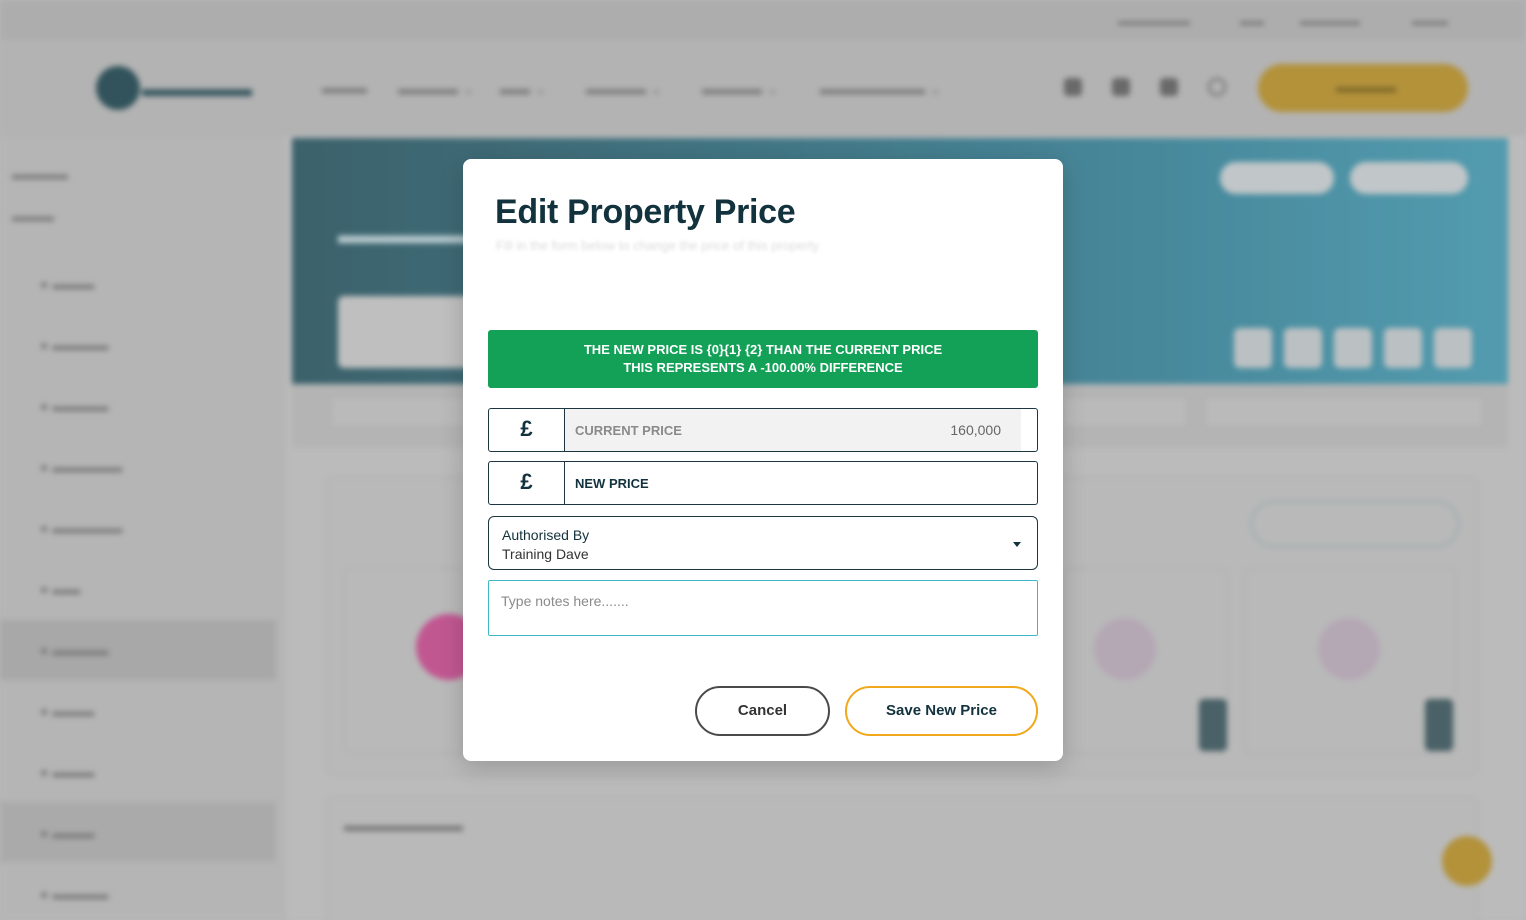  What do you see at coordinates (762, 711) in the screenshot?
I see `cancel-button: Cancel` at bounding box center [762, 711].